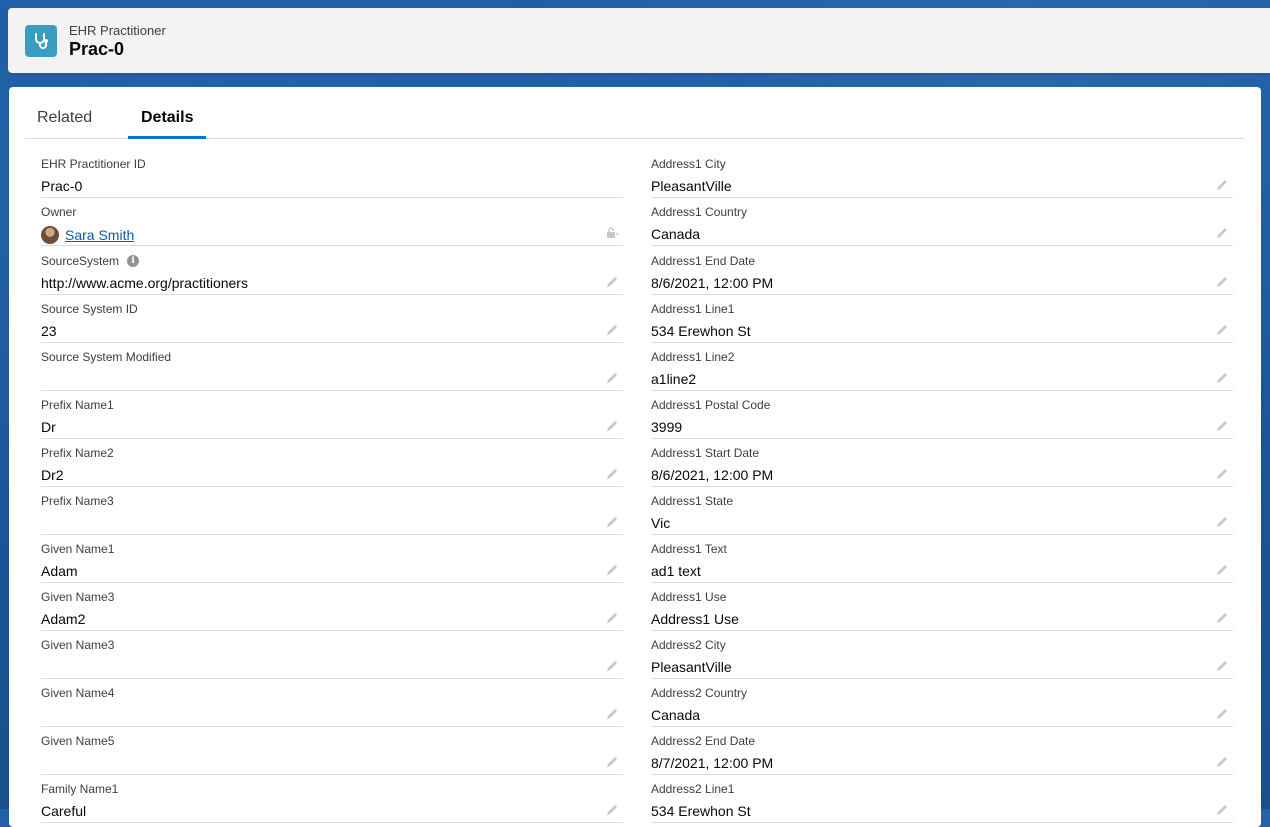 Image resolution: width=1270 pixels, height=827 pixels. Describe the element at coordinates (77, 453) in the screenshot. I see `field-label: Prefix Name2` at that location.